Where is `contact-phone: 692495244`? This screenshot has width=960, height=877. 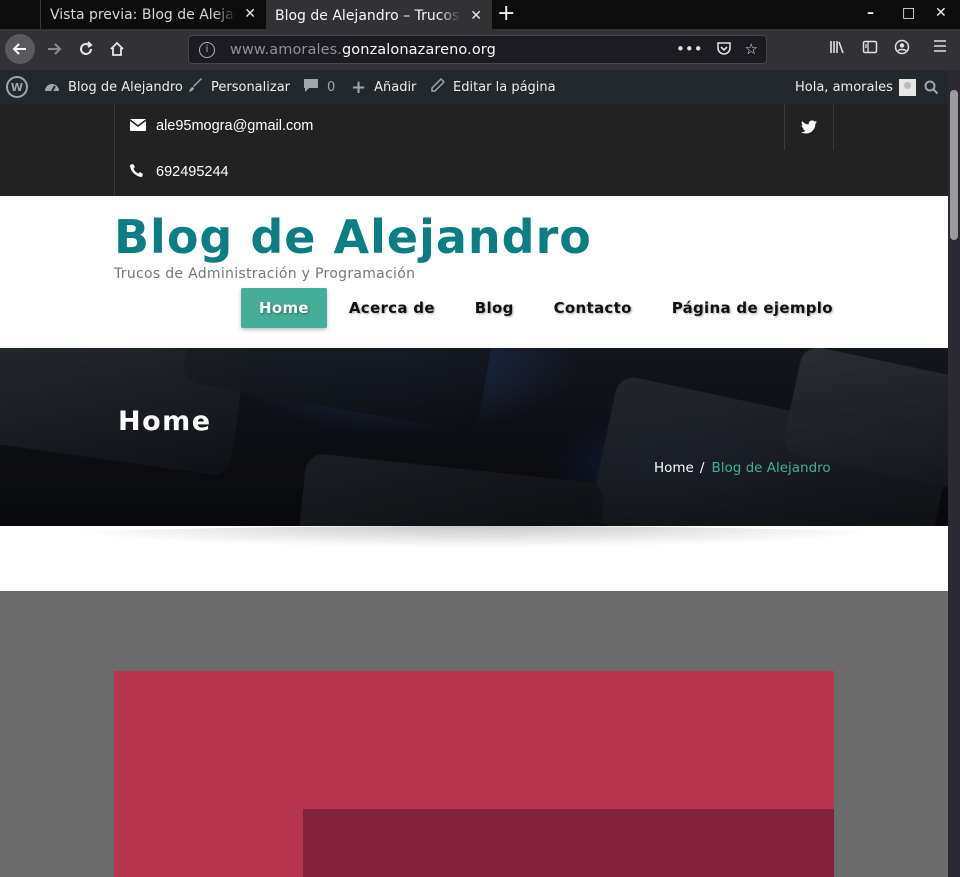
contact-phone: 692495244 is located at coordinates (179, 172).